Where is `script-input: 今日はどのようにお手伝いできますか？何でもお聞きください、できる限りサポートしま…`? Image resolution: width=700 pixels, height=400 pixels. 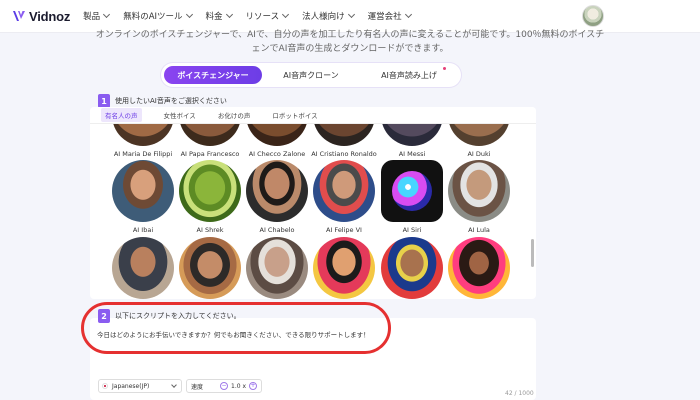 script-input: 今日はどのようにお手伝いできますか？何でもお聞きください、できる限りサポートしま… is located at coordinates (233, 334).